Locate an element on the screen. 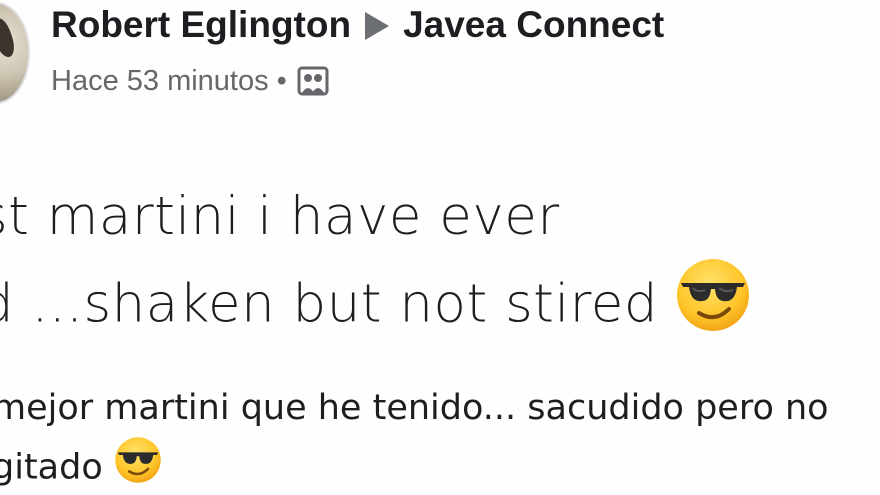  avatar is located at coordinates (15, 53).